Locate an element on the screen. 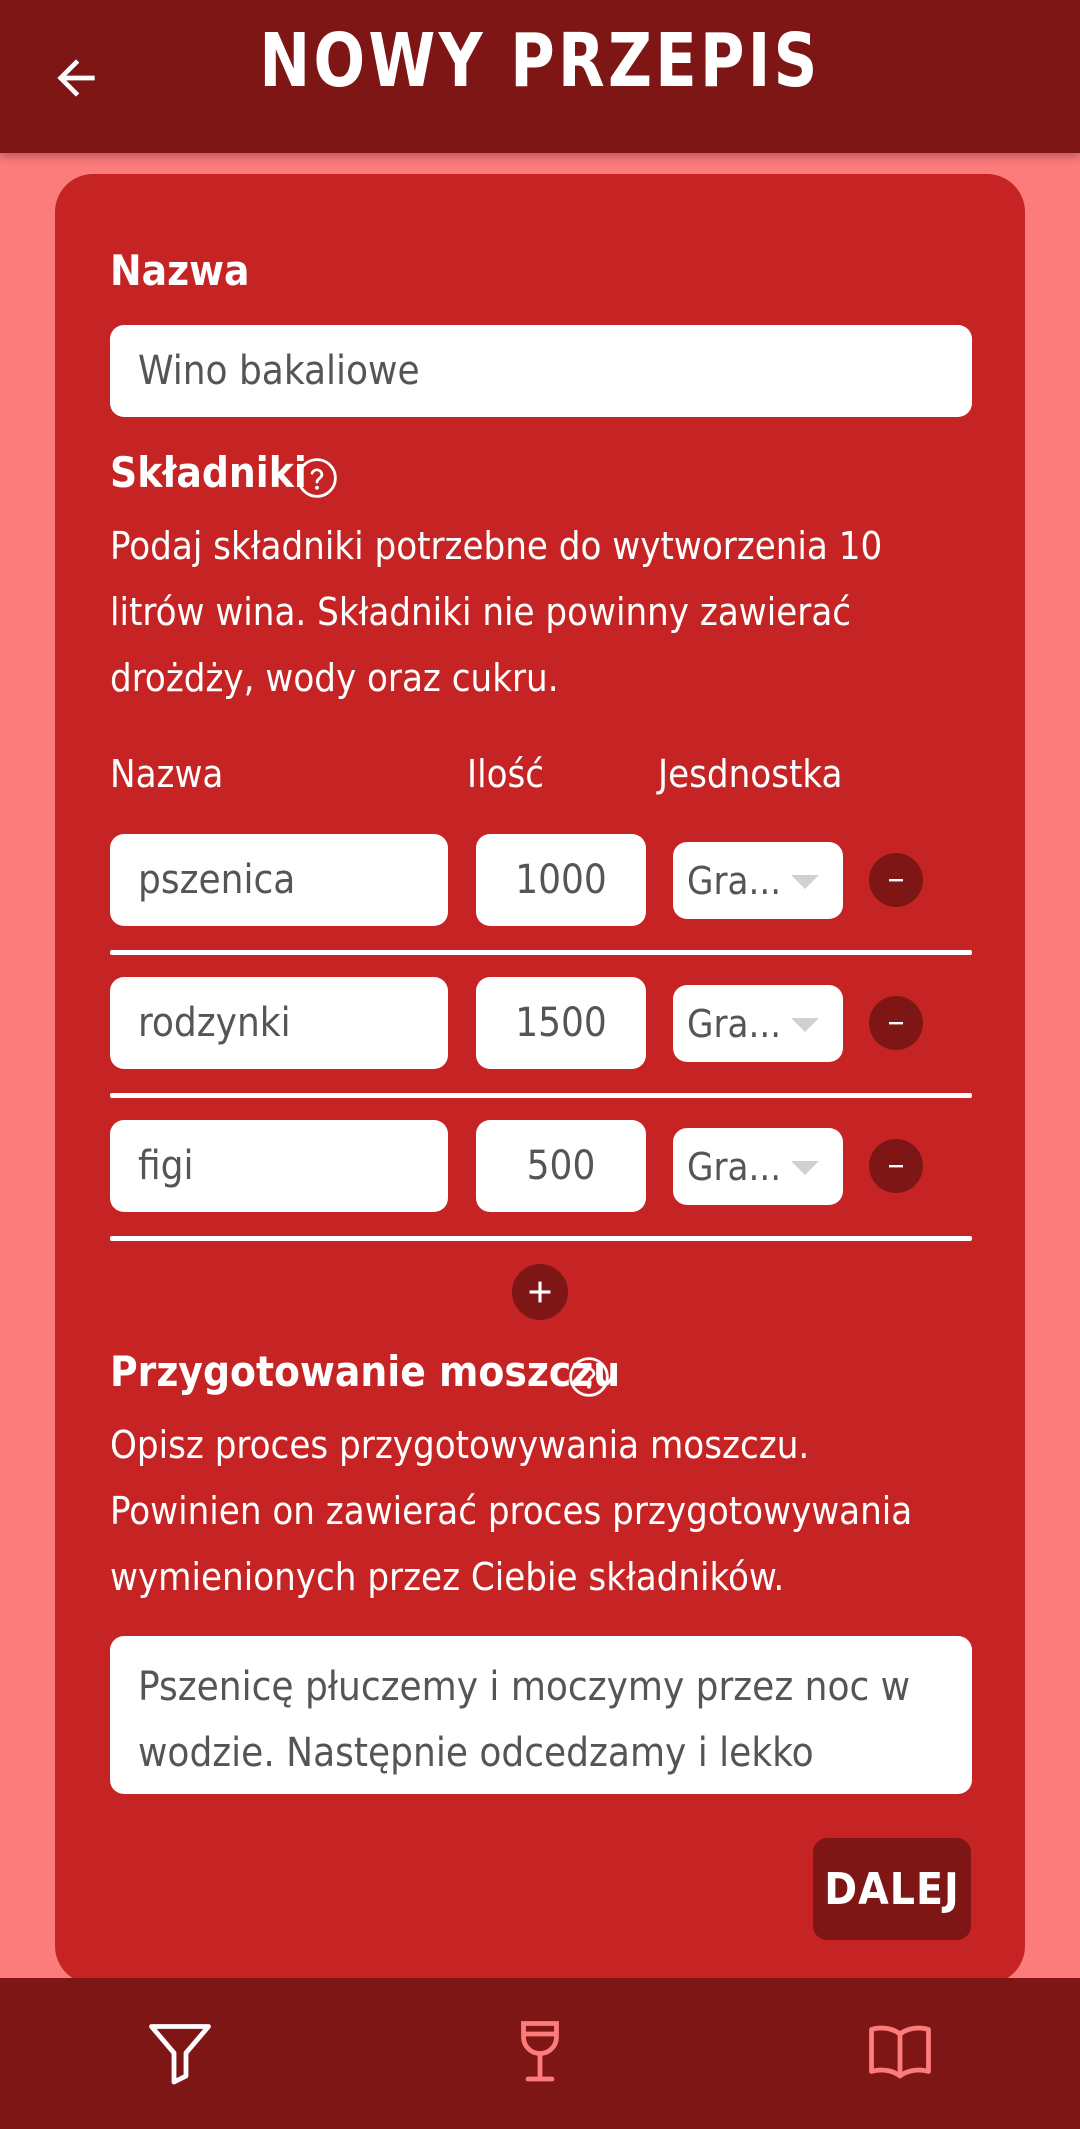 The height and width of the screenshot is (2129, 1080). add-ingredient-button is located at coordinates (540, 1292).